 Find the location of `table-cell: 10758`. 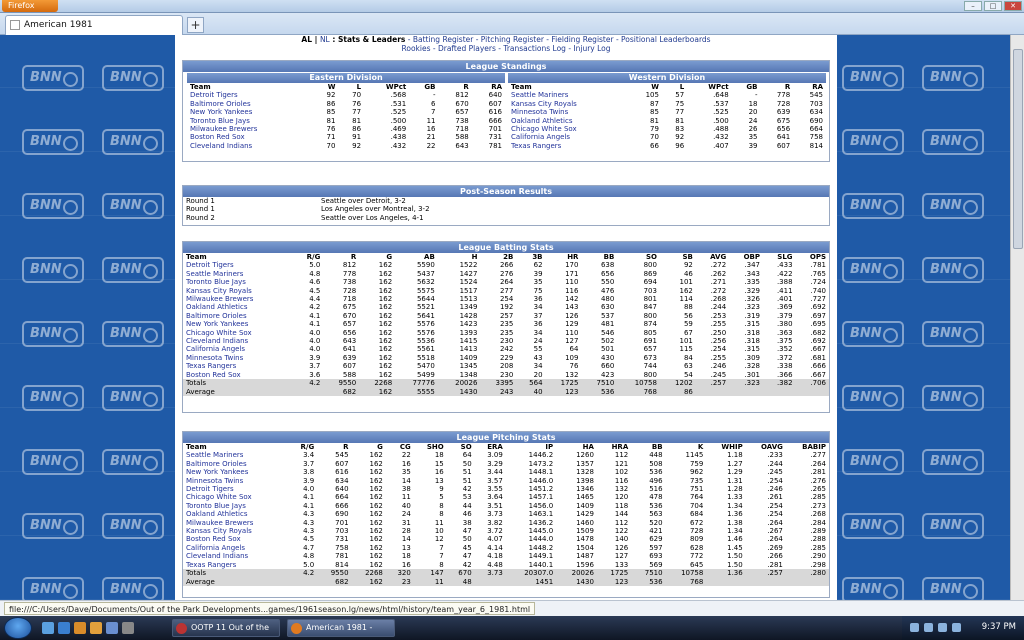

table-cell: 10758 is located at coordinates (686, 573).